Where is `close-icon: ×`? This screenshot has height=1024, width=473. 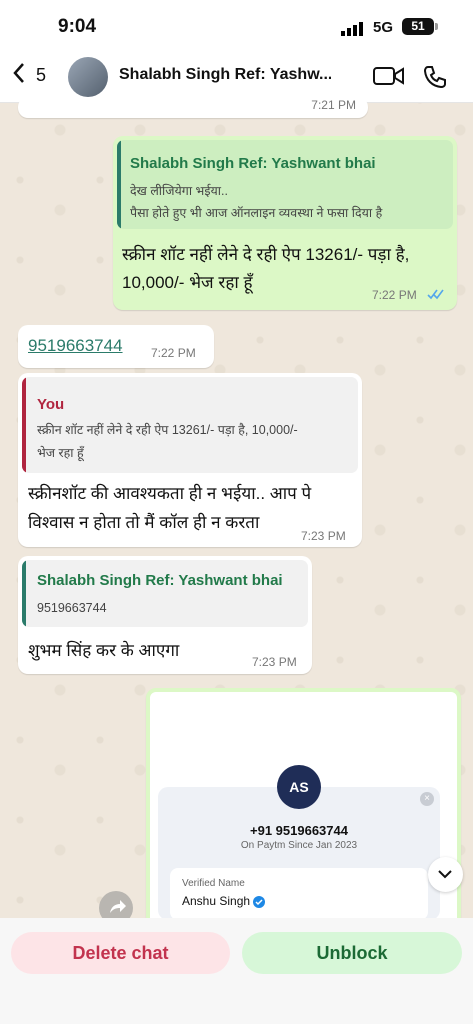
close-icon: × is located at coordinates (427, 799).